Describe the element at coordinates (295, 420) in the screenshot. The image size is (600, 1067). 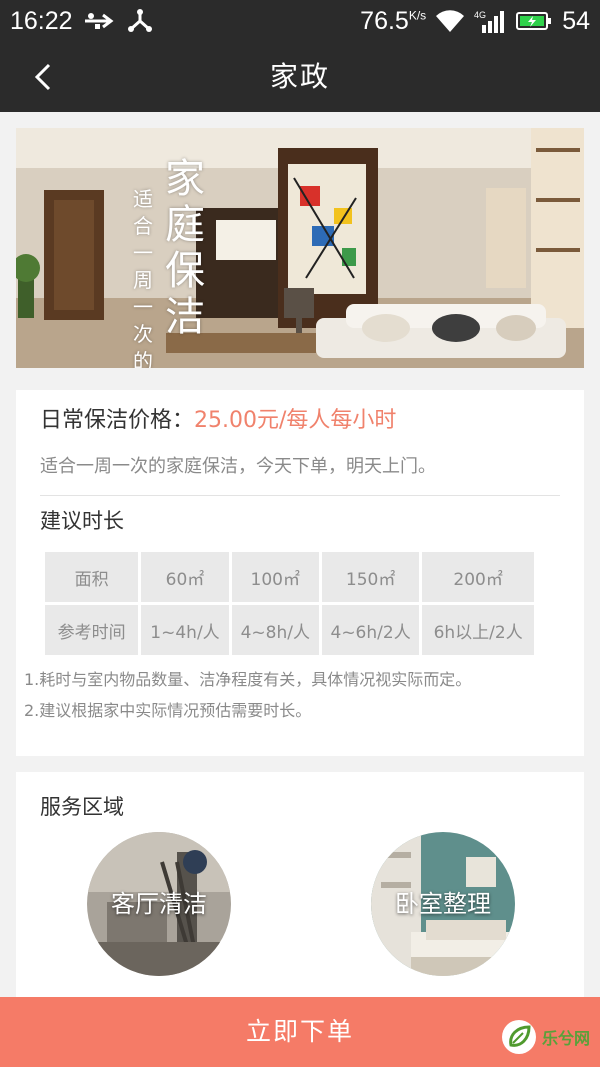
I see `price-value: 25.00元/每人每小时` at that location.